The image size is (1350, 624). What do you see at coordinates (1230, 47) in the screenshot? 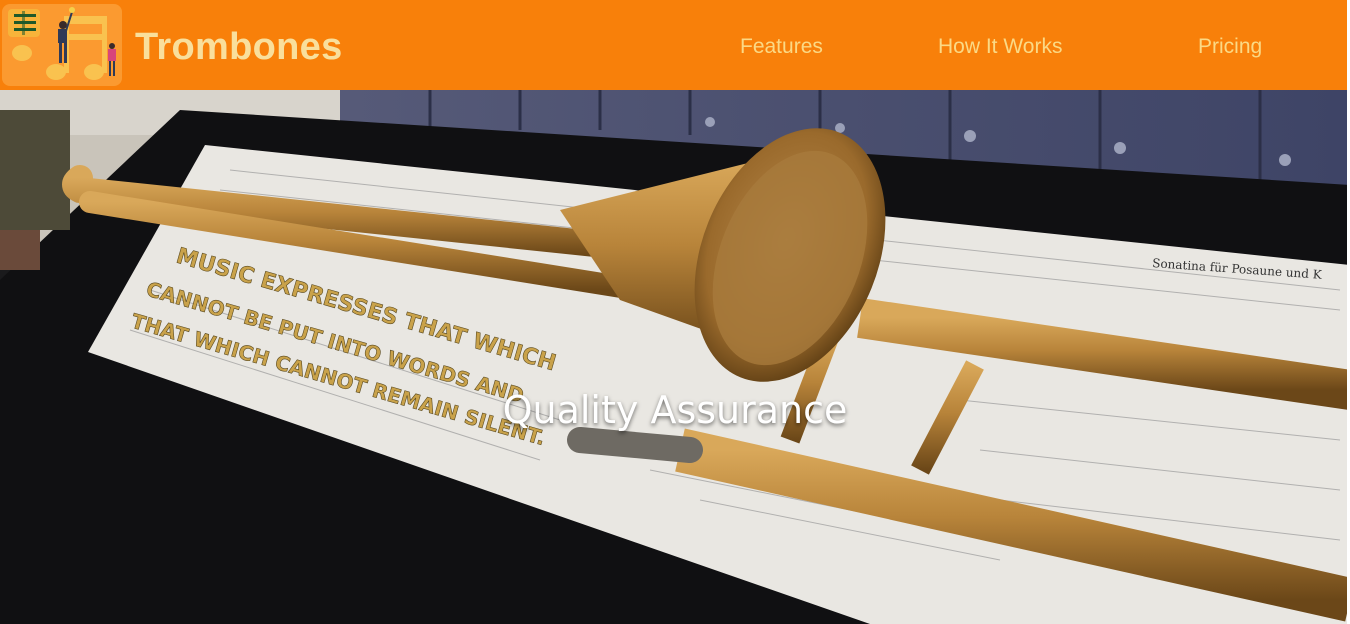
I see `nav-link-pricing: Pricing` at bounding box center [1230, 47].